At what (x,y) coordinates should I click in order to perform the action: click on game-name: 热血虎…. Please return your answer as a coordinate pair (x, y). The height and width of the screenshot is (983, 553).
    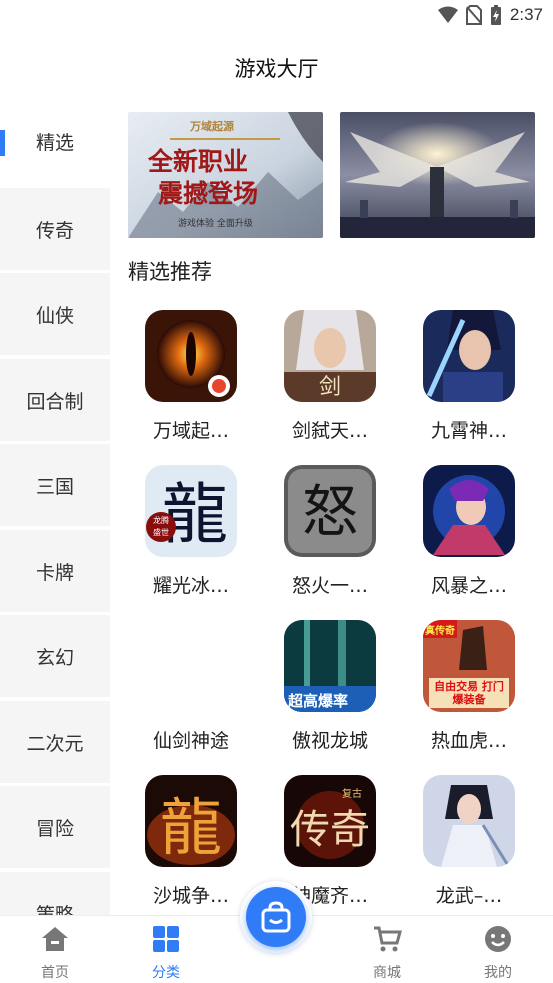
    Looking at the image, I should click on (468, 741).